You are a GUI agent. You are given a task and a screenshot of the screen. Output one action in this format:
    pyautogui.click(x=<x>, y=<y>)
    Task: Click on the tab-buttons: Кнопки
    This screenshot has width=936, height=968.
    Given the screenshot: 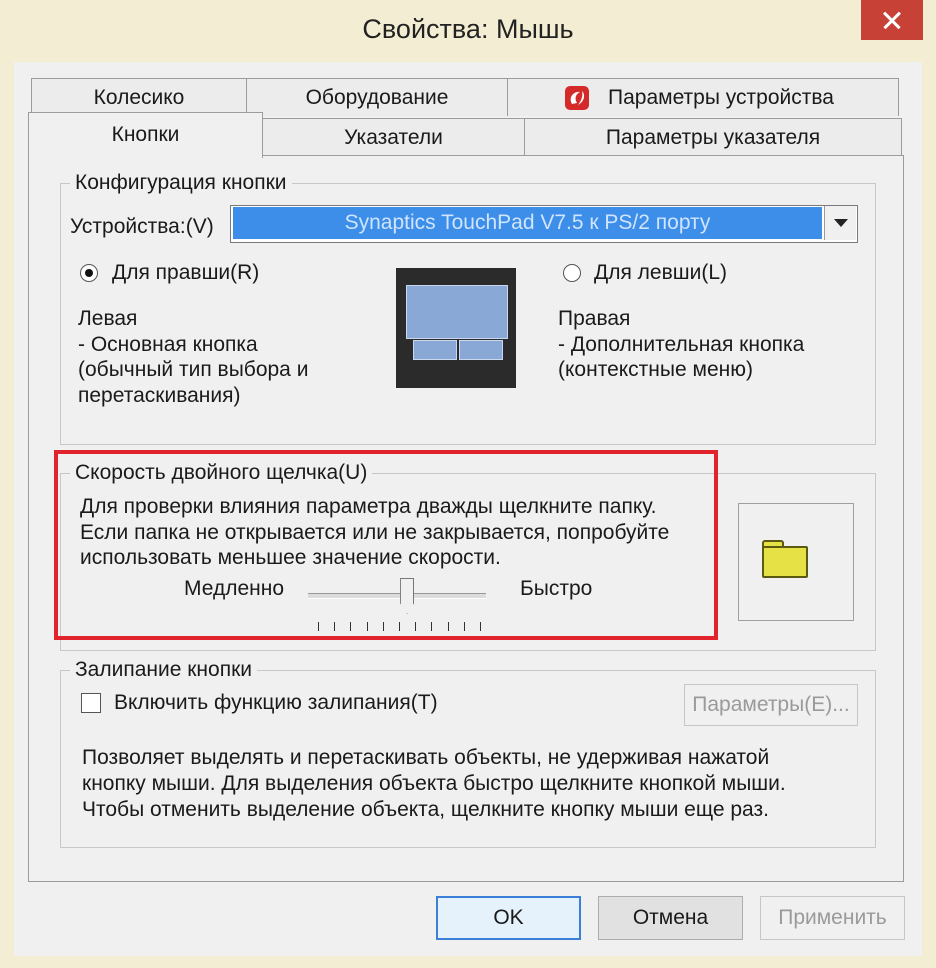 What is the action you would take?
    pyautogui.click(x=145, y=135)
    